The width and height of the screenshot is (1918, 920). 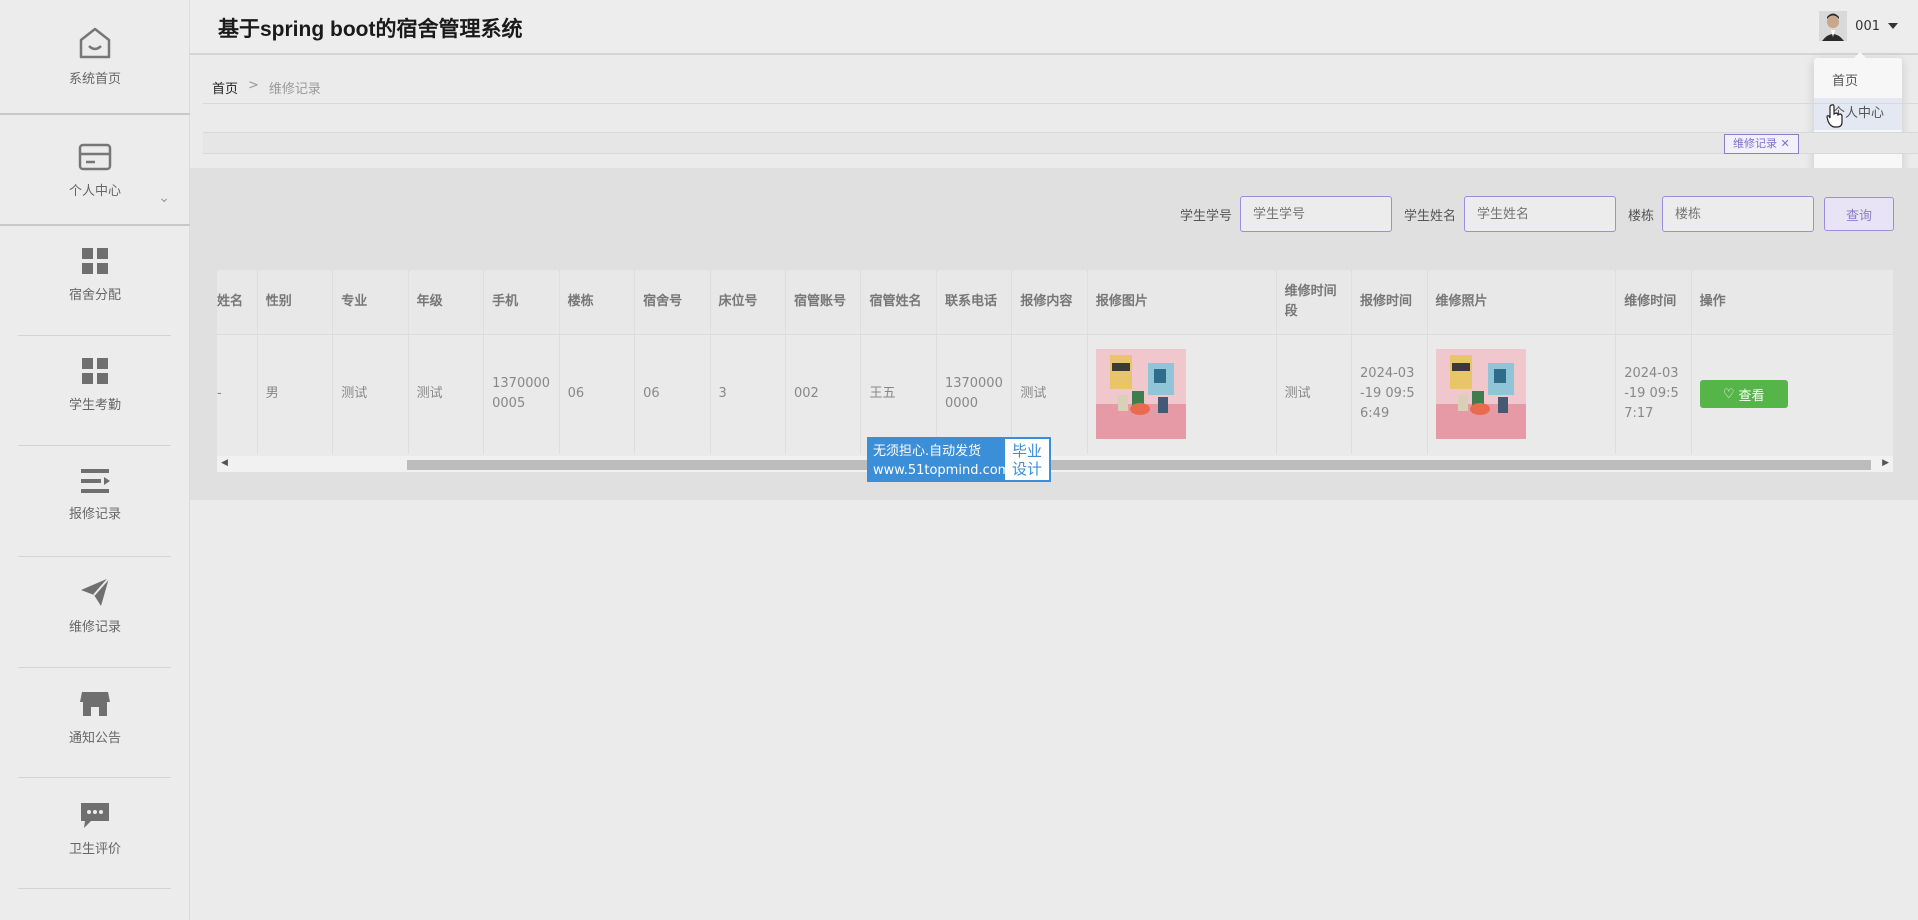 I want to click on search-button: 查询, so click(x=1859, y=214).